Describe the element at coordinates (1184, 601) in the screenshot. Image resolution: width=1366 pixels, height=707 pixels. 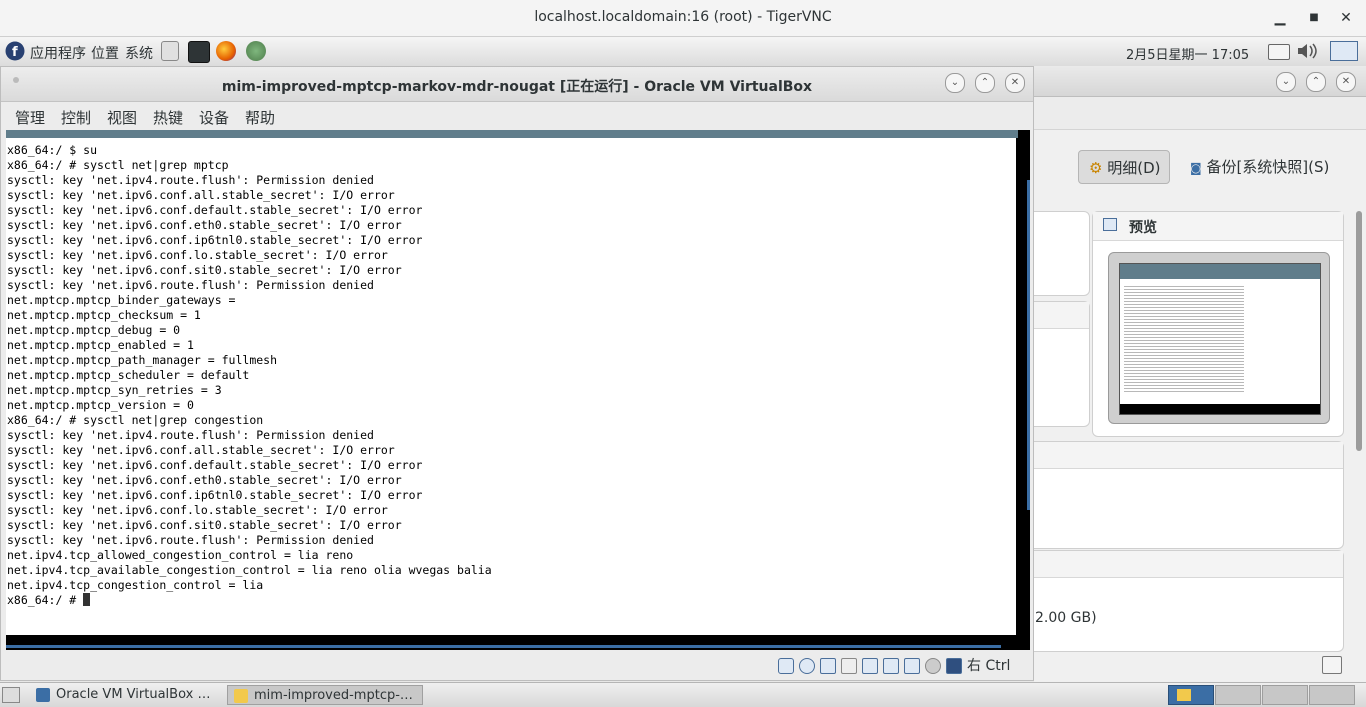
I see `storage-card: 2.00 GB)` at that location.